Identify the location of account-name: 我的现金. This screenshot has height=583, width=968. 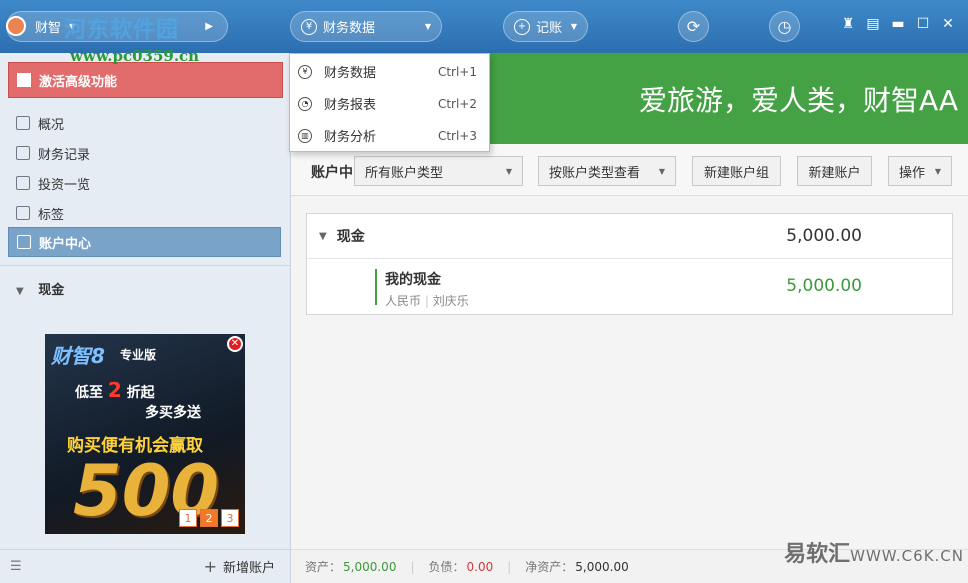
(413, 280).